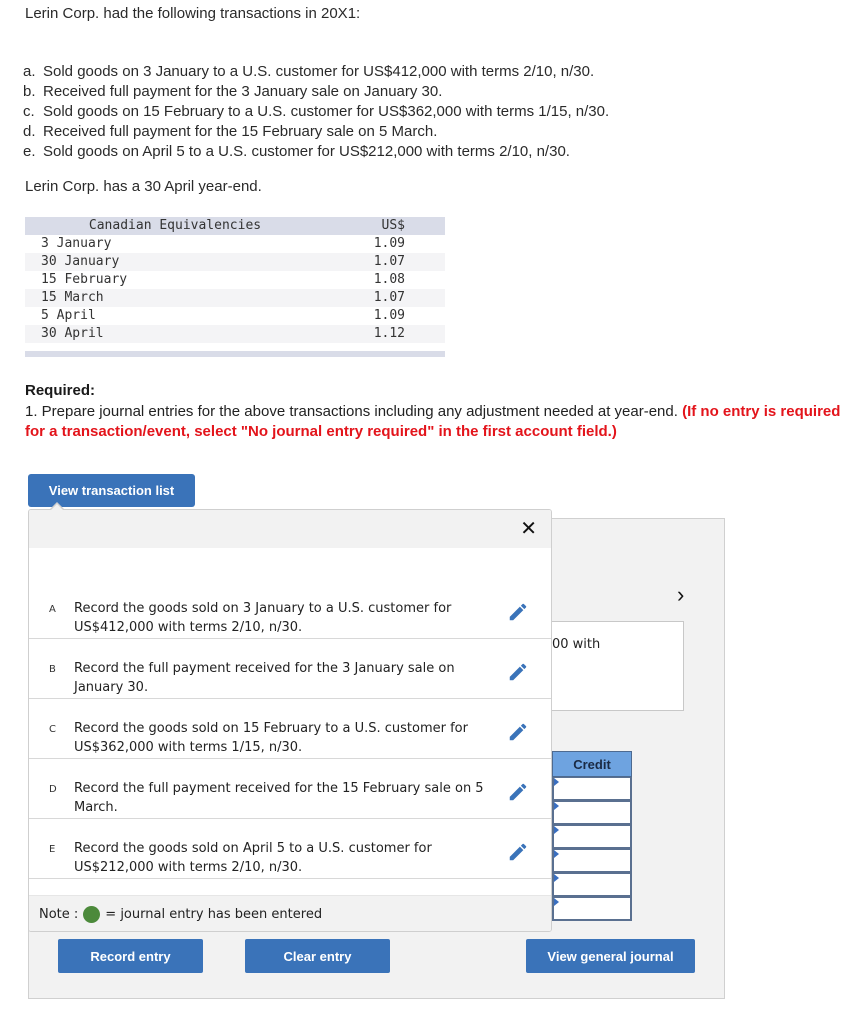 This screenshot has width=850, height=1024. I want to click on record-entry-button: Record entry, so click(130, 956).